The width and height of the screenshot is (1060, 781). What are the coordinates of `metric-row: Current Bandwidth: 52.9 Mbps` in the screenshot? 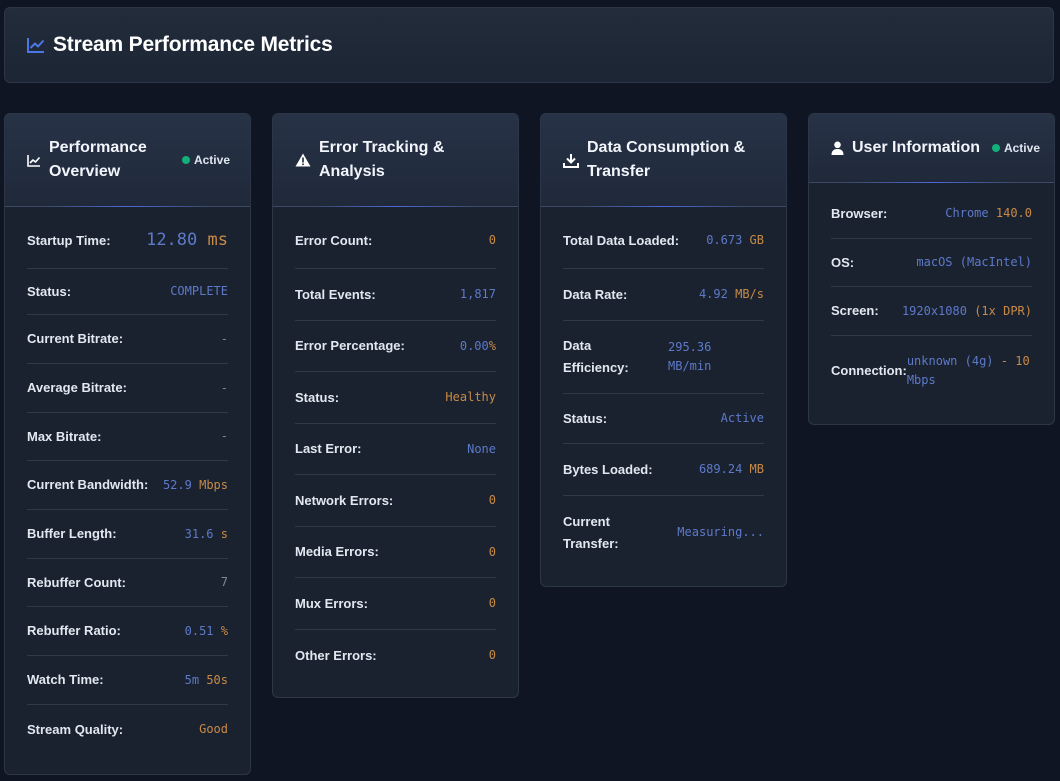 It's located at (127, 485).